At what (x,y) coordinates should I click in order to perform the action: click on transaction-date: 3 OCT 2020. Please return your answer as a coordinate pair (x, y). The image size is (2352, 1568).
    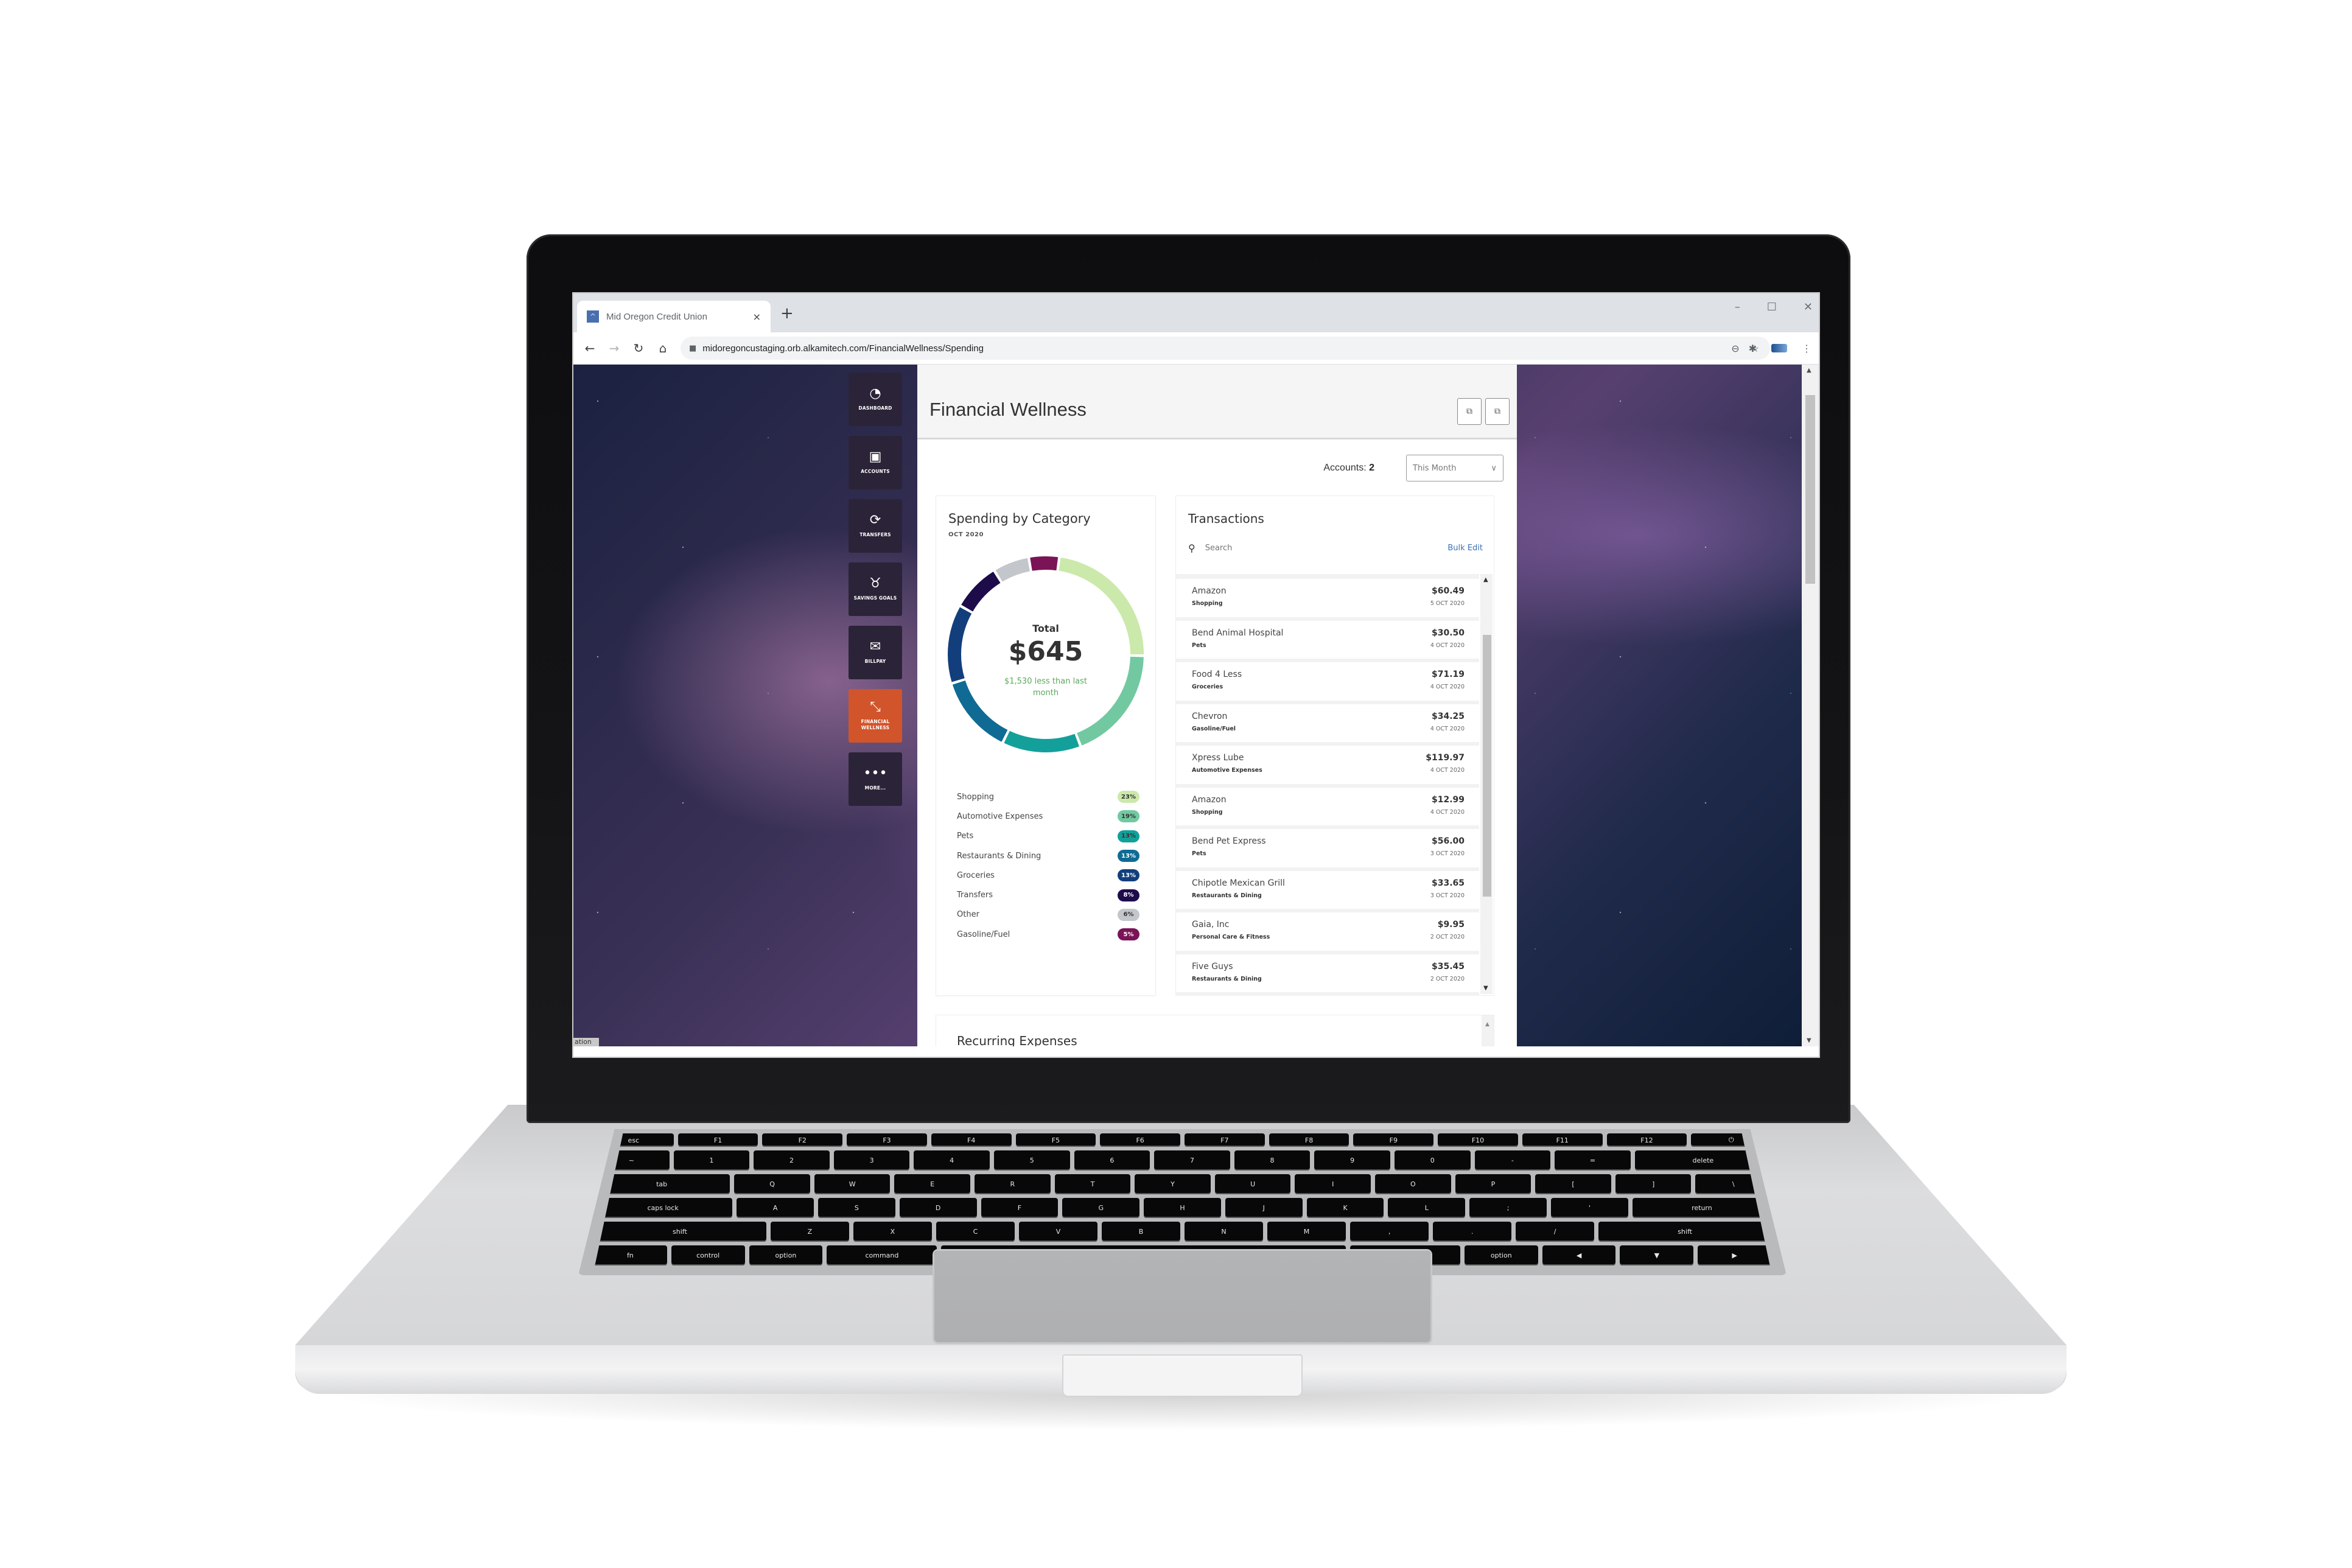
    Looking at the image, I should click on (1447, 853).